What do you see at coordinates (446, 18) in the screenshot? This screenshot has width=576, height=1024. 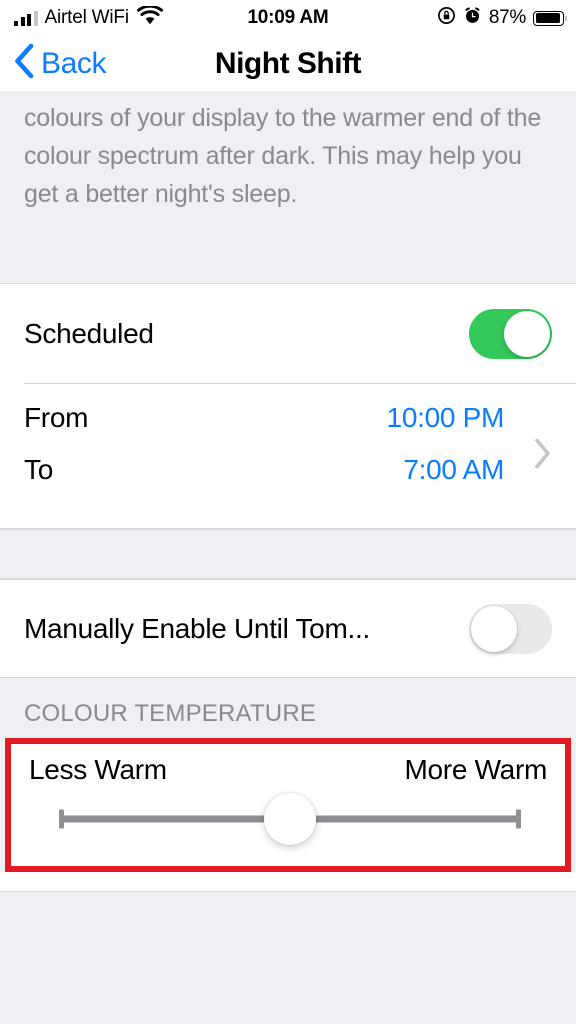 I see `rotation-lock-icon` at bounding box center [446, 18].